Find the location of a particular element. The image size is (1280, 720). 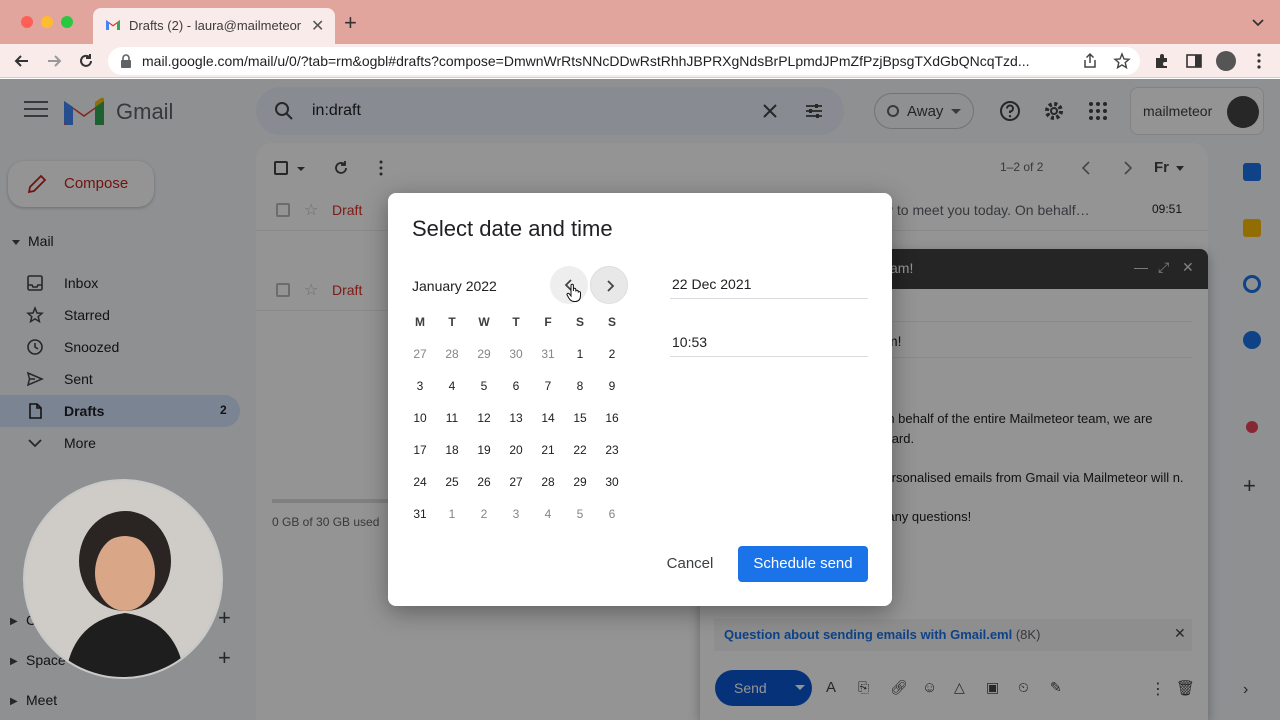

tab-search-chevron-icon is located at coordinates (1258, 22).